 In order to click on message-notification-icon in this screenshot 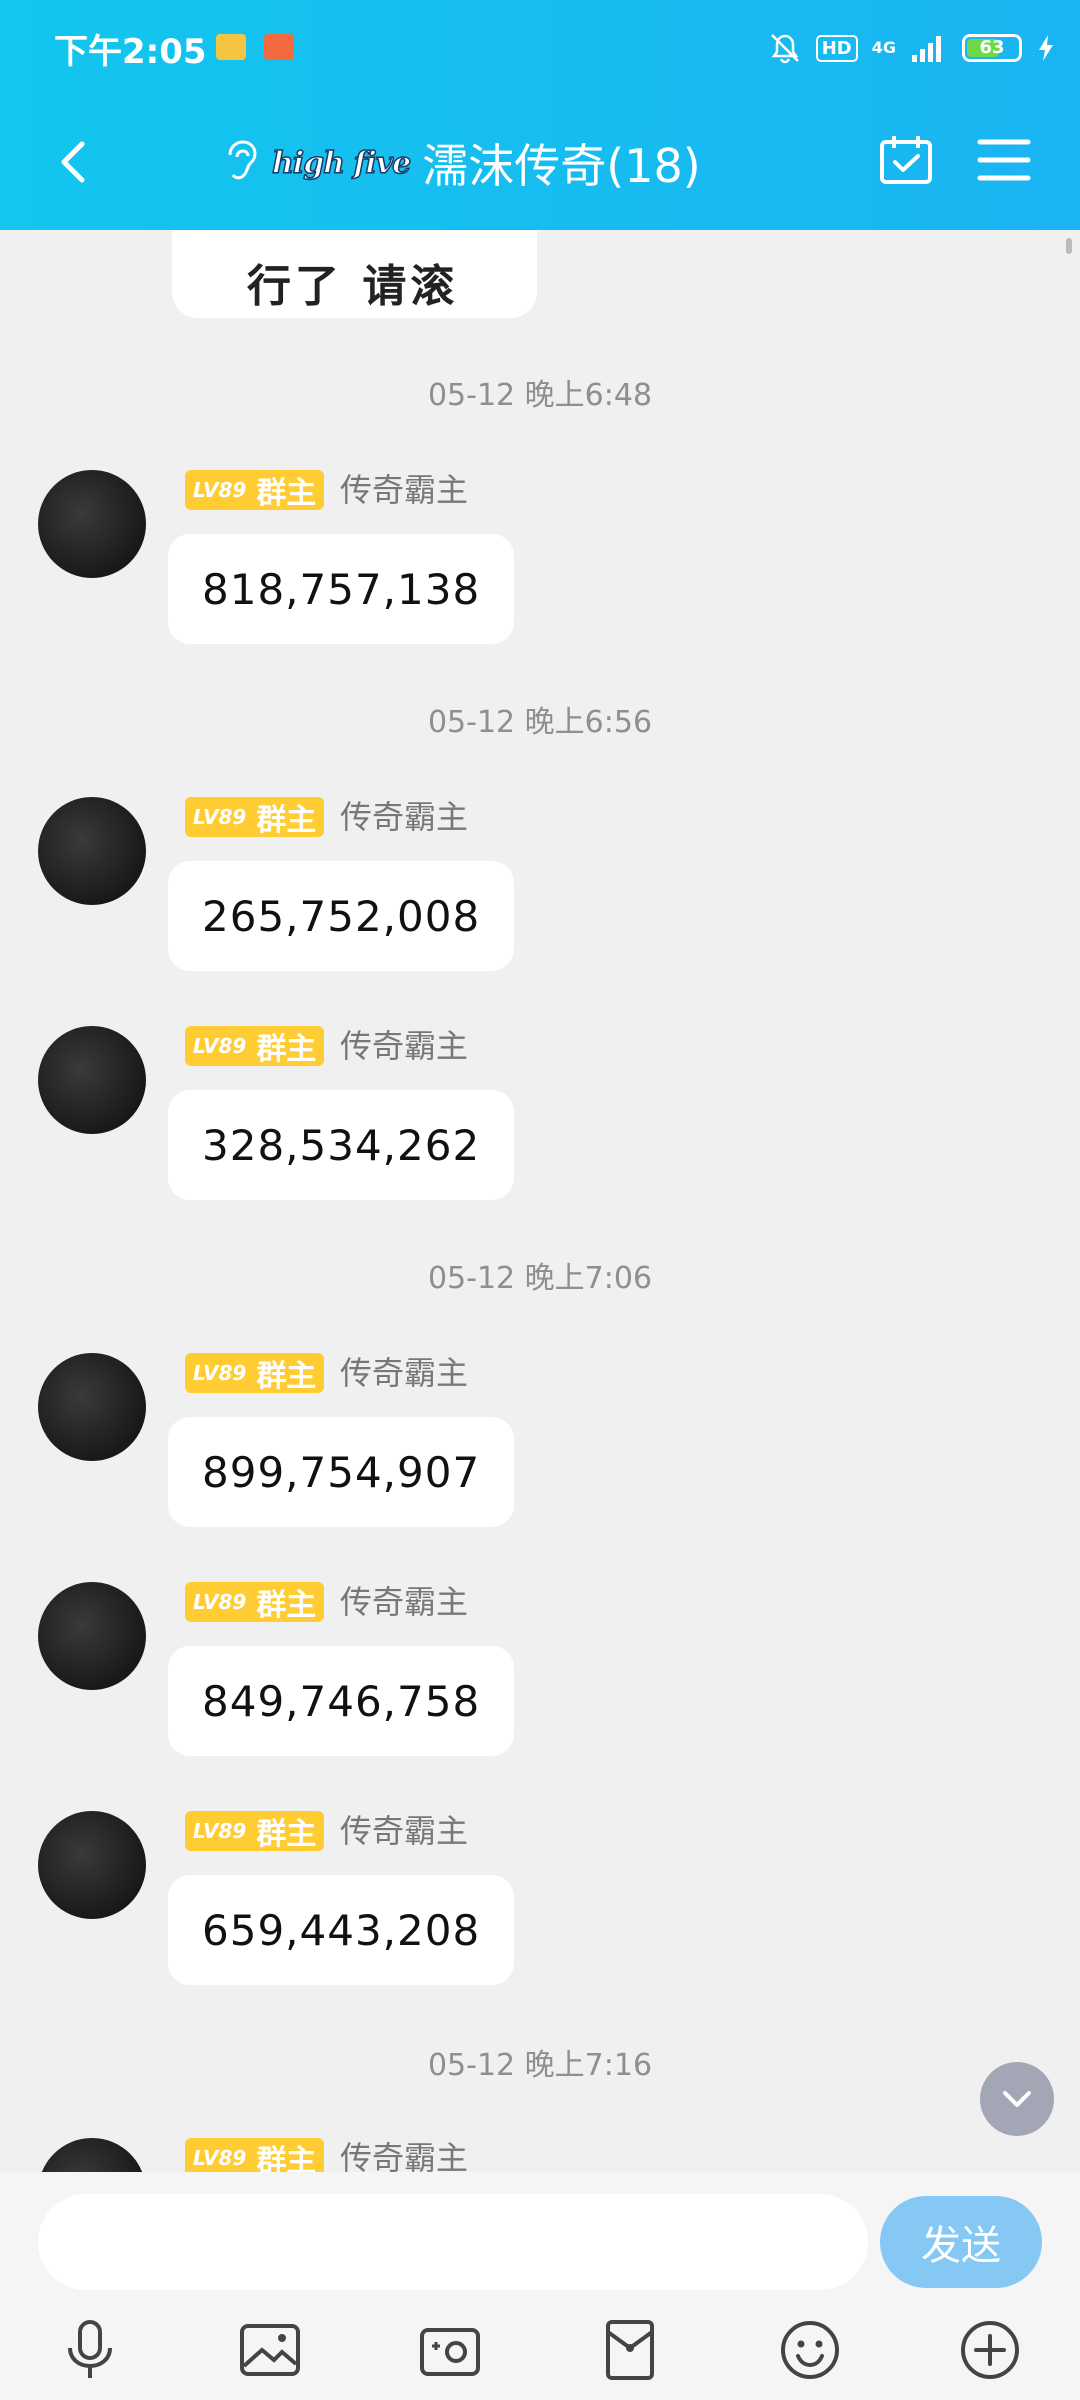, I will do `click(231, 47)`.